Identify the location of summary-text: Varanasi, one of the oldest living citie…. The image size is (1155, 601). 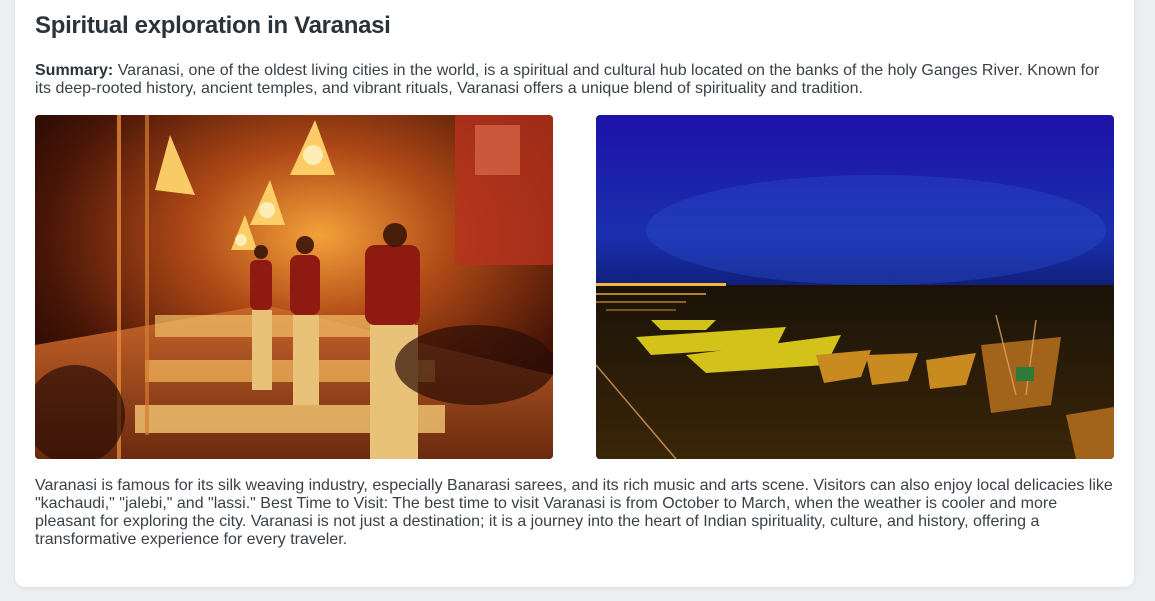
(567, 79).